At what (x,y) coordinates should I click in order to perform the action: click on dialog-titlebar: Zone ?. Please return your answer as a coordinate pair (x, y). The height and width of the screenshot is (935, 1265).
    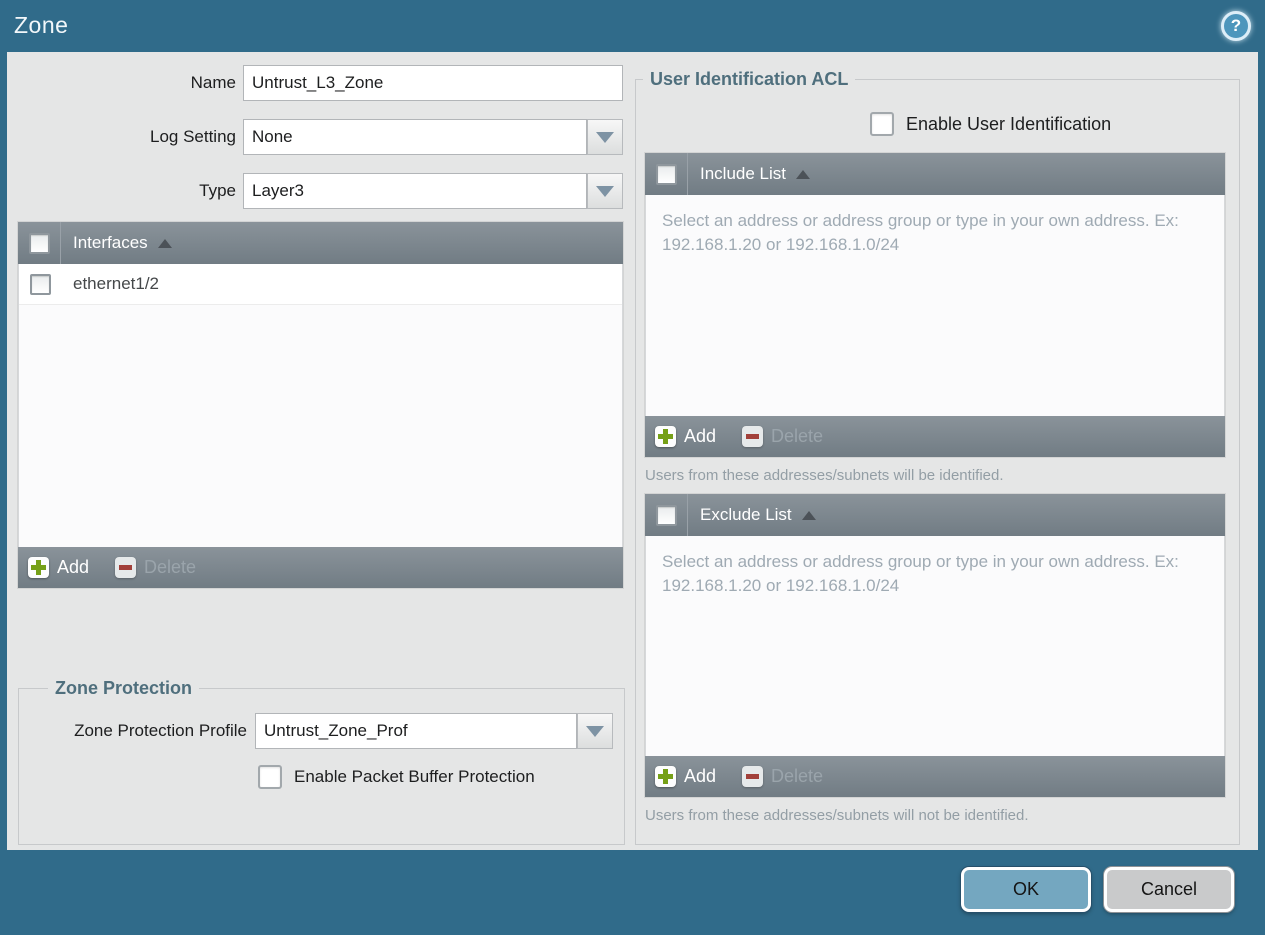
    Looking at the image, I should click on (632, 26).